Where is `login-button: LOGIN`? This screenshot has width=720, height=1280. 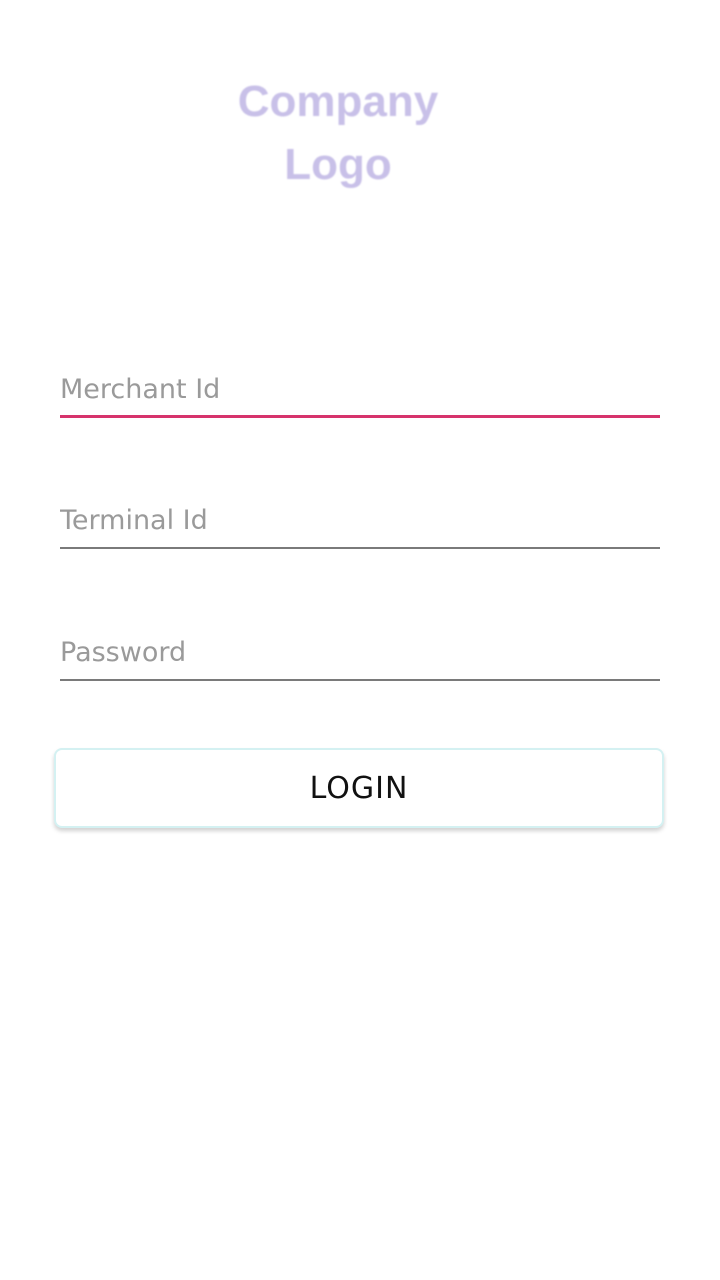 login-button: LOGIN is located at coordinates (359, 788).